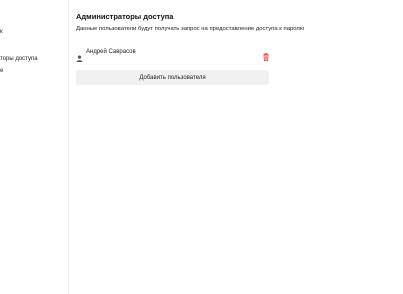 This screenshot has width=403, height=294. Describe the element at coordinates (19, 59) in the screenshot. I see `sidebar-item-access-admins: торы доступа` at that location.